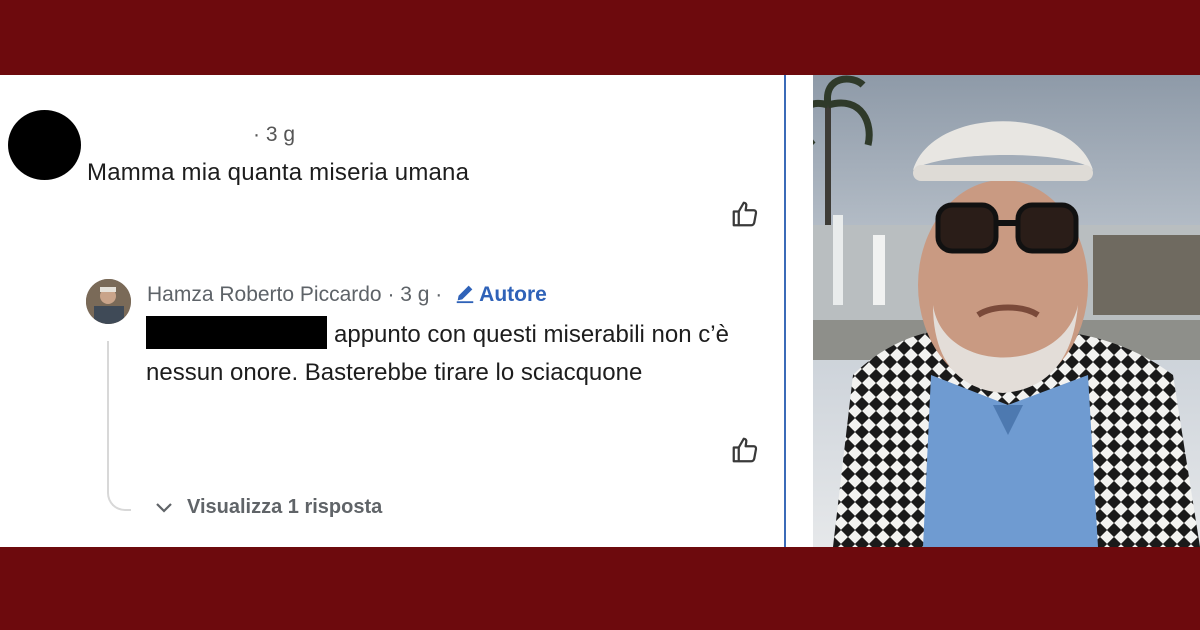 Image resolution: width=1200 pixels, height=630 pixels. What do you see at coordinates (415, 294) in the screenshot?
I see `reply-timestamp: · 3 g ·` at bounding box center [415, 294].